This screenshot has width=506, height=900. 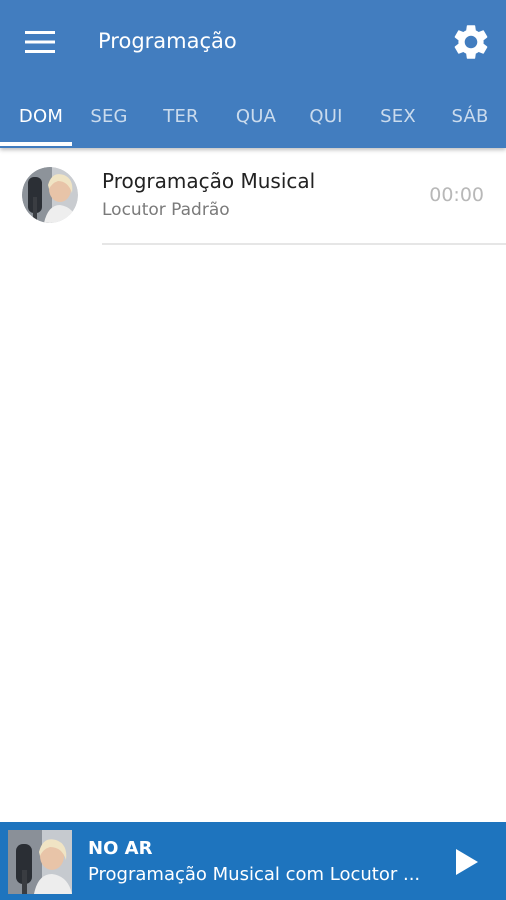 I want to click on hamburger-menu-icon, so click(x=40, y=42).